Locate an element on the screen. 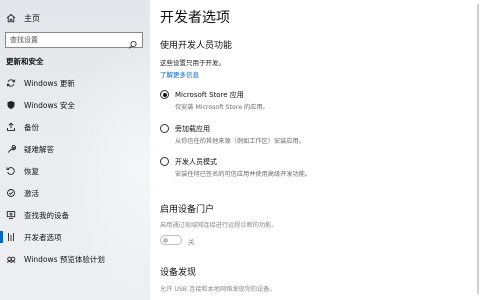 This screenshot has width=480, height=300. sidebar-item-recovery: 恢复 is located at coordinates (75, 171).